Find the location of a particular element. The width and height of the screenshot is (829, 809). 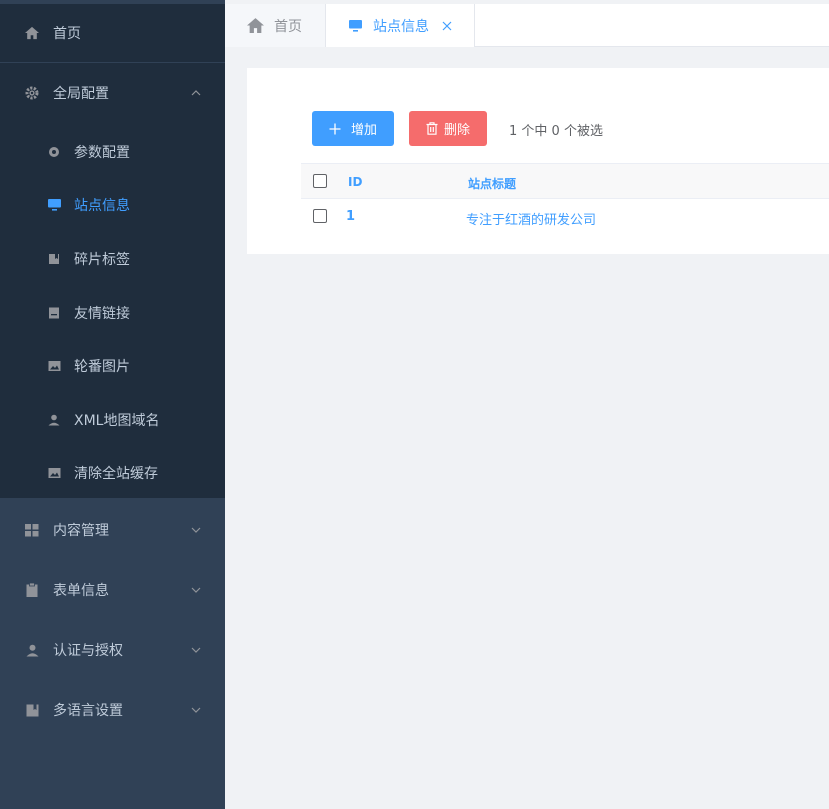

sidebar-group-label: 多语言设置 is located at coordinates (88, 711).